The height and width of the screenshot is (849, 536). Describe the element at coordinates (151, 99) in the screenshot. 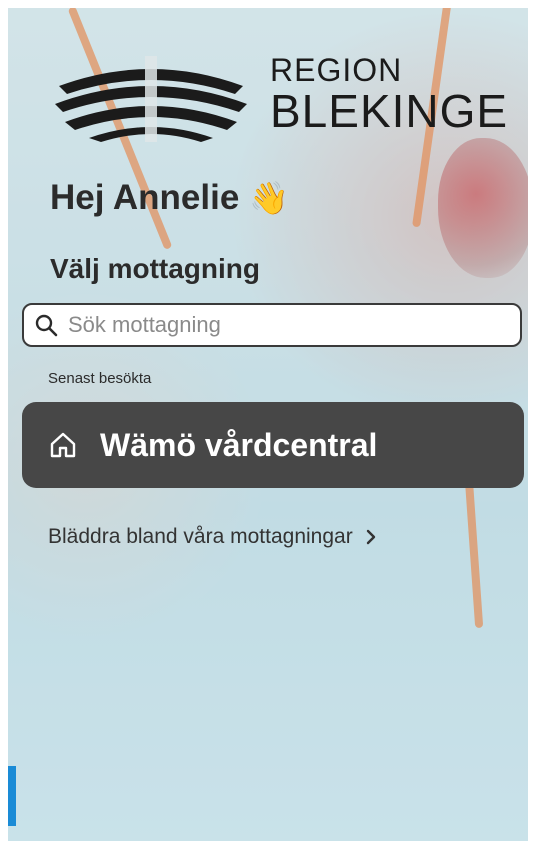

I see `logo-icon` at that location.